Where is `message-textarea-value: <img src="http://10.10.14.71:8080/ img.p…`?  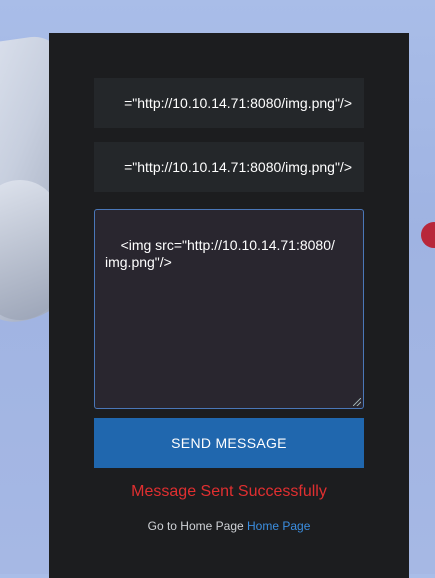
message-textarea-value: <img src="http://10.10.14.71:8080/ img.p… is located at coordinates (220, 253).